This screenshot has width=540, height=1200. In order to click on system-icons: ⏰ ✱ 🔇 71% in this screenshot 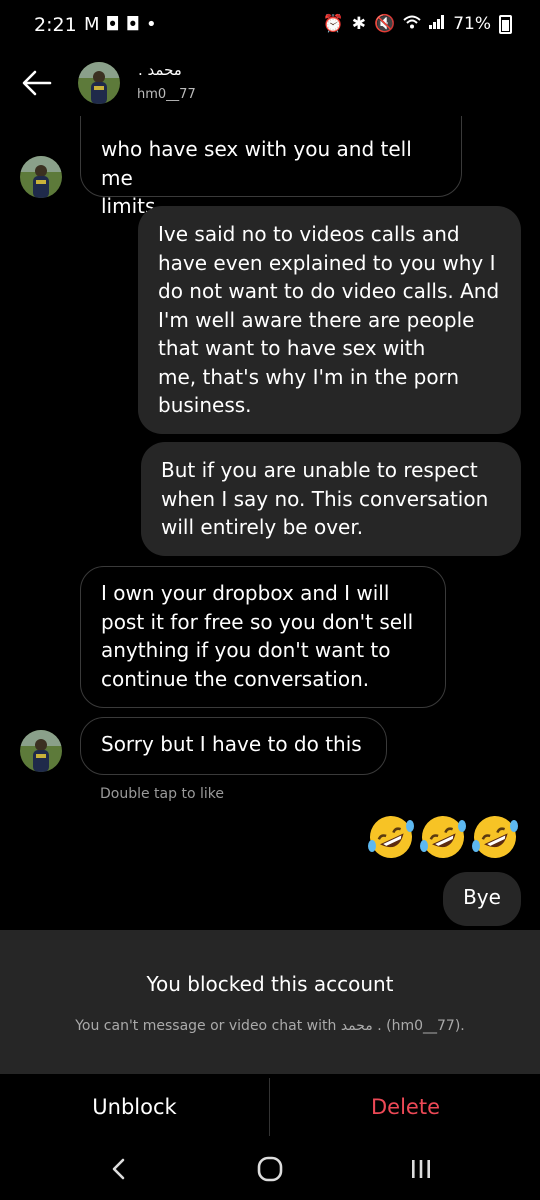, I will do `click(417, 24)`.